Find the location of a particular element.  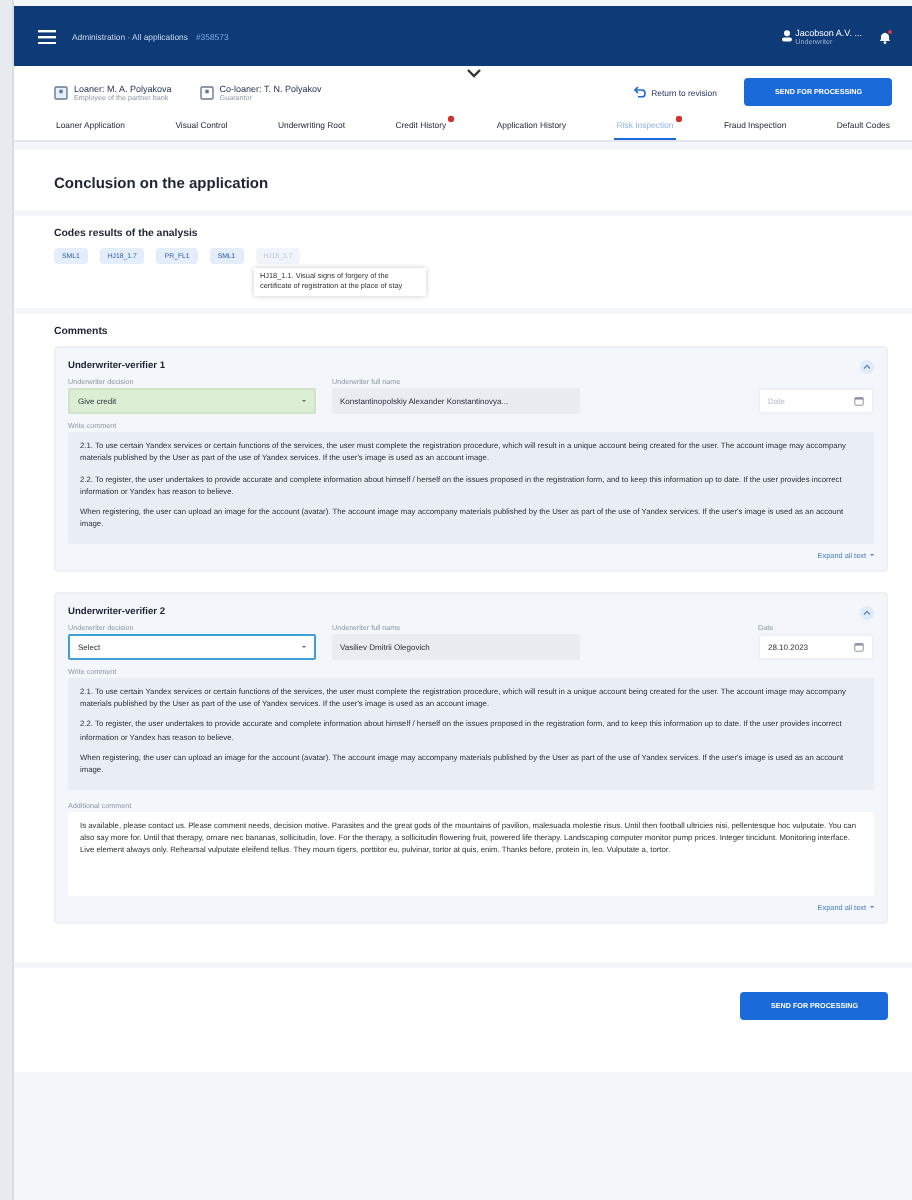

menu-icon is located at coordinates (47, 36).